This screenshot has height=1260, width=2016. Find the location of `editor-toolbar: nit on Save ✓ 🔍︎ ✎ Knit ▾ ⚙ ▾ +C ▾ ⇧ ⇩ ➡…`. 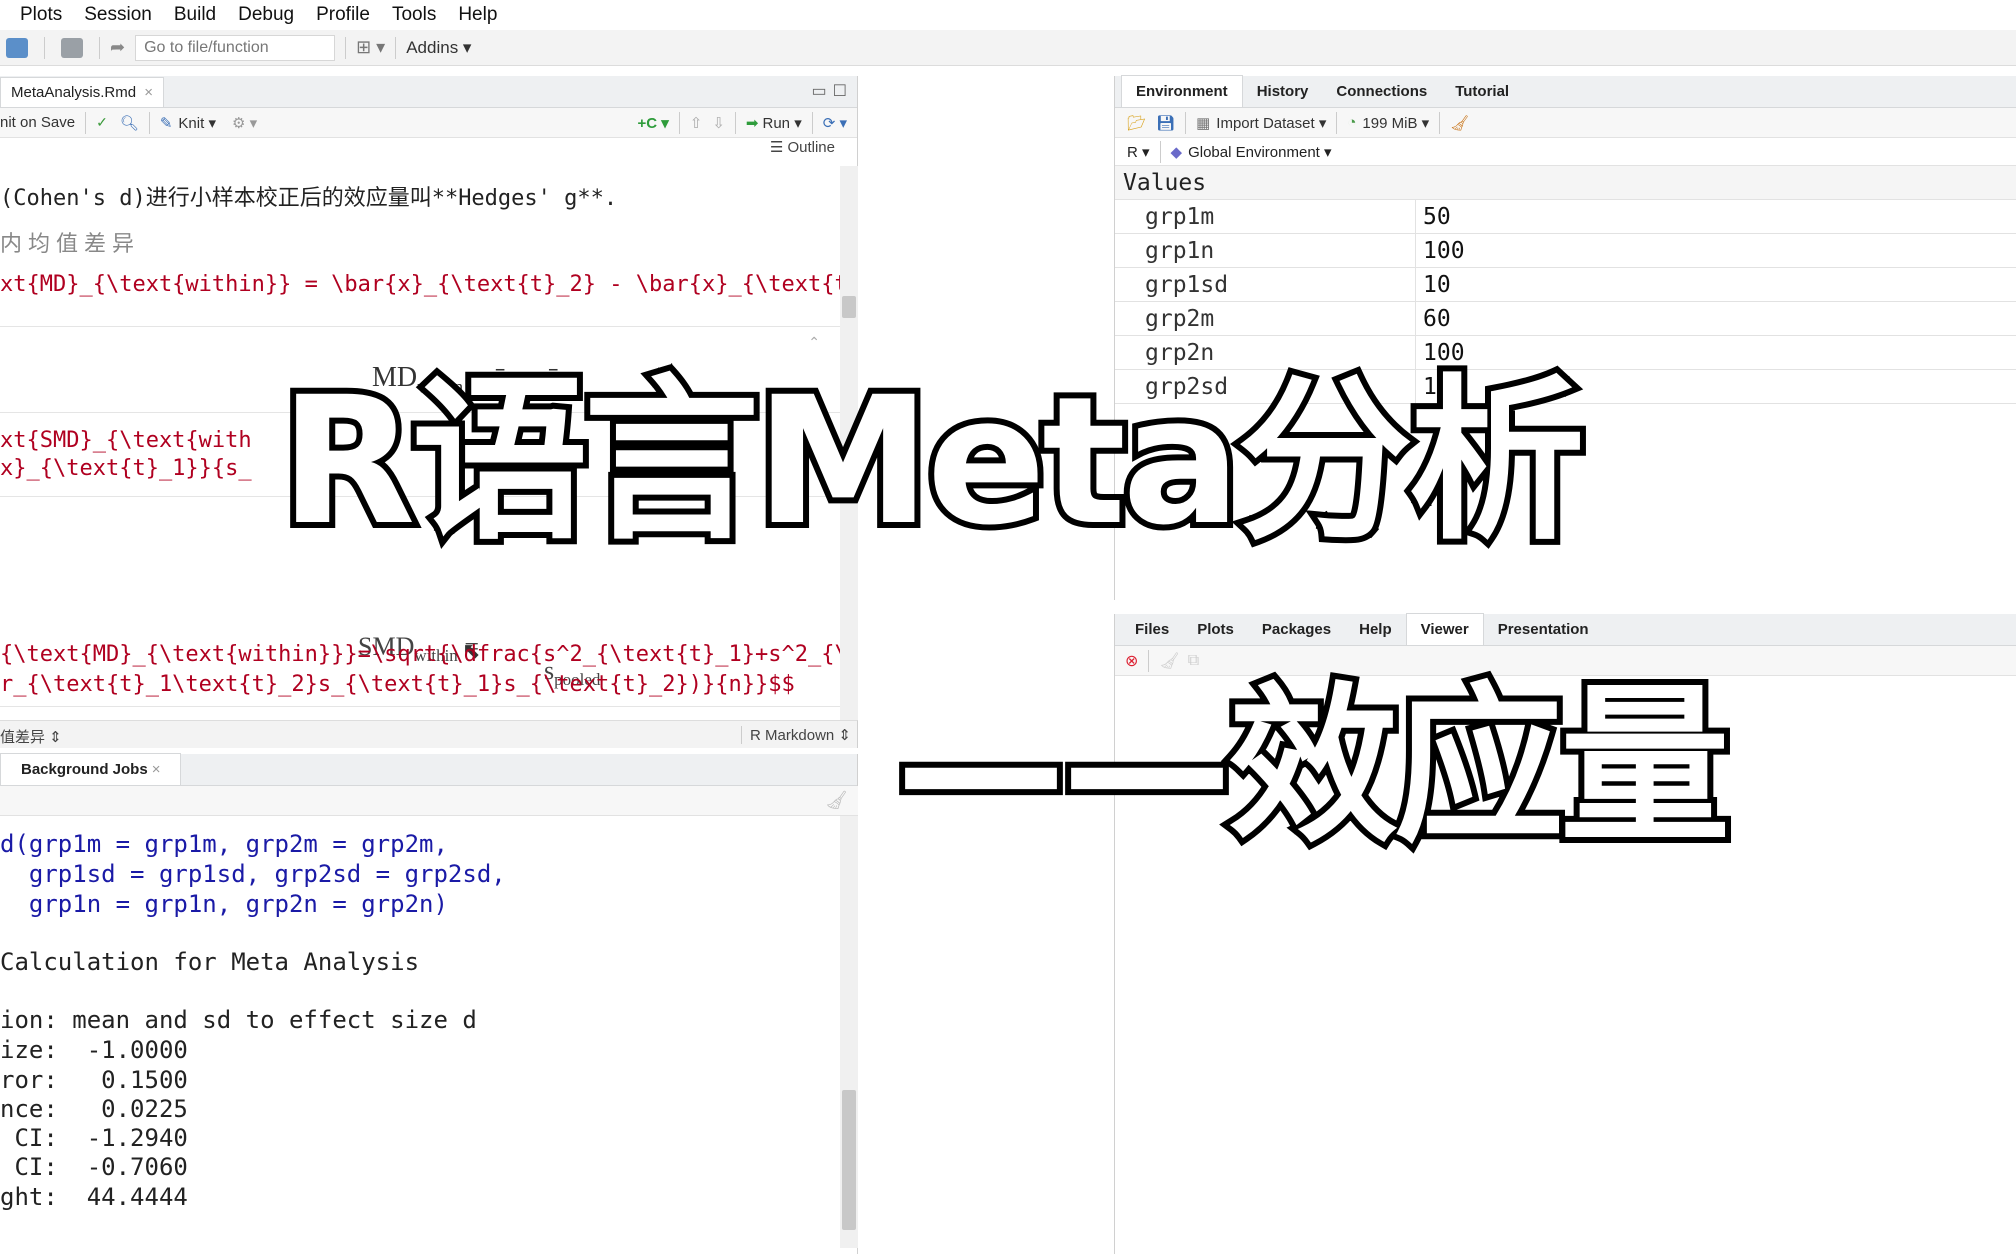

editor-toolbar: nit on Save ✓ 🔍︎ ✎ Knit ▾ ⚙ ▾ +C ▾ ⇧ ⇩ ➡… is located at coordinates (428, 123).